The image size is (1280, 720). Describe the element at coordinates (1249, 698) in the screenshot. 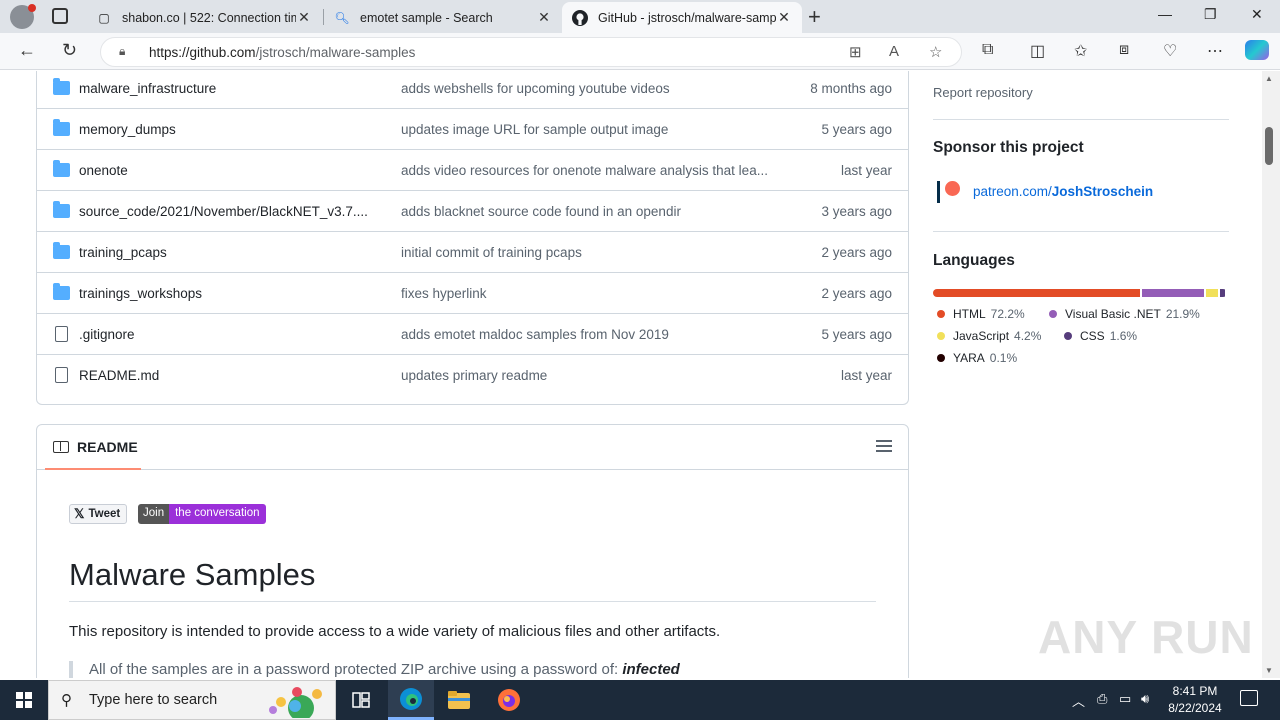

I see `notifications-icon` at that location.